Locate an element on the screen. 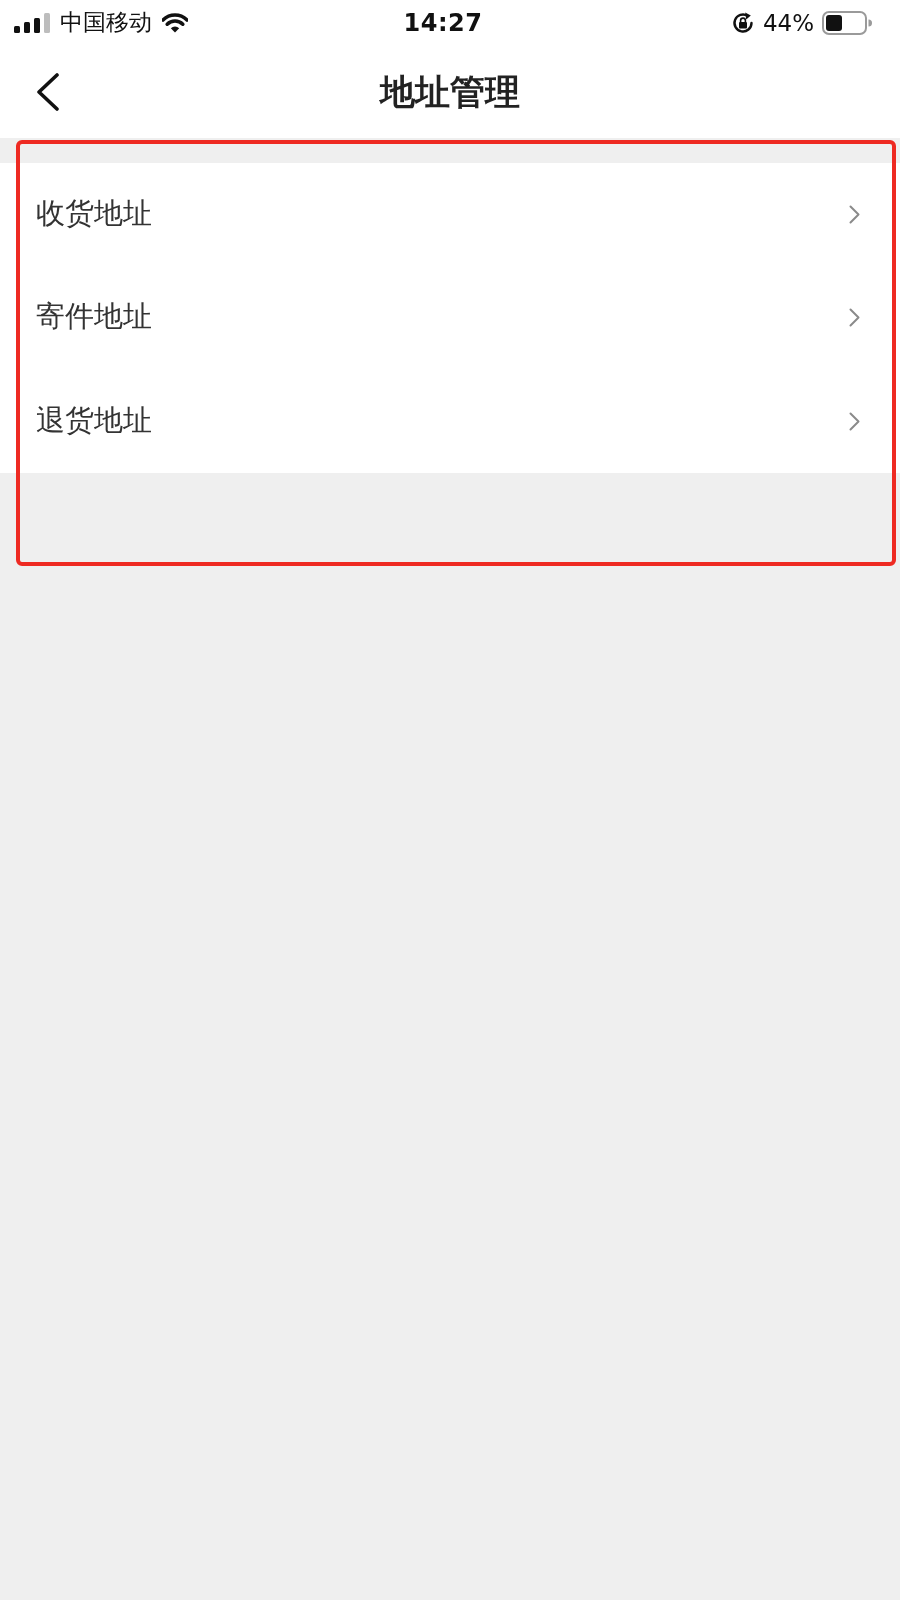  back-icon is located at coordinates (48, 92).